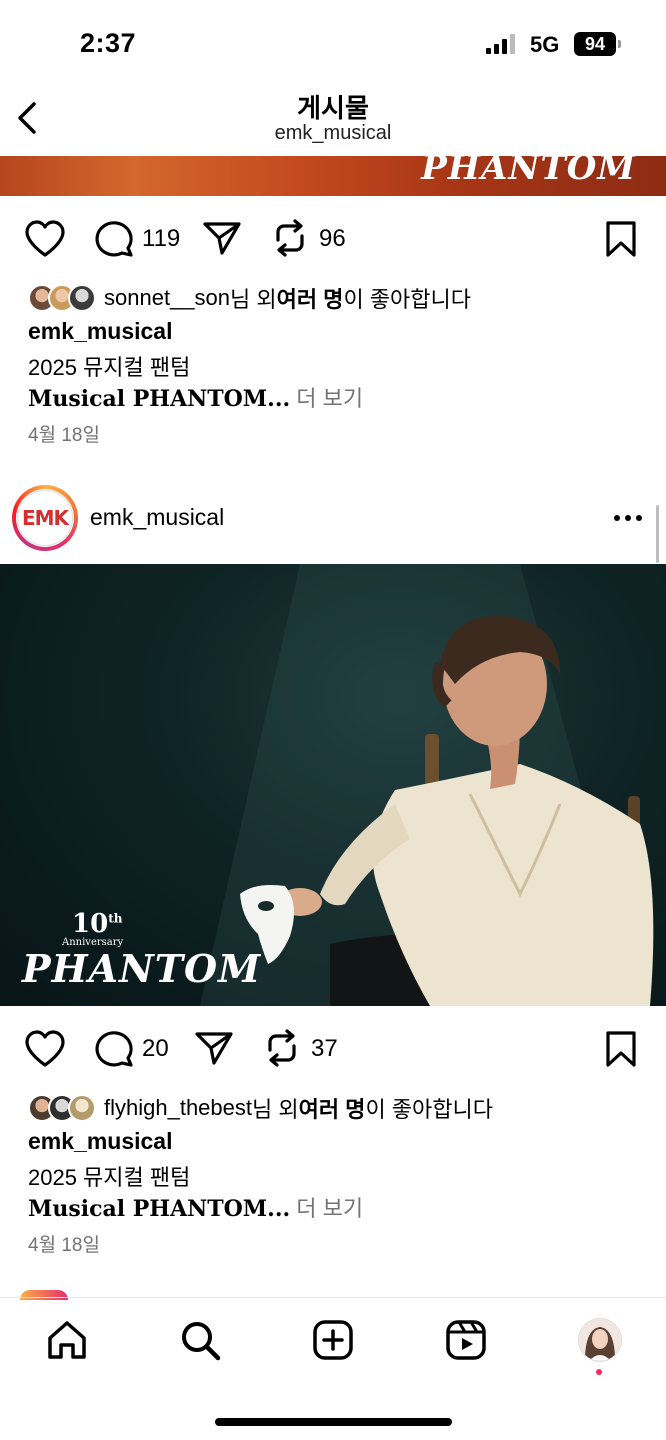 This screenshot has height=1440, width=666. What do you see at coordinates (142, 968) in the screenshot?
I see `photo-logo-title: PHANTOM` at bounding box center [142, 968].